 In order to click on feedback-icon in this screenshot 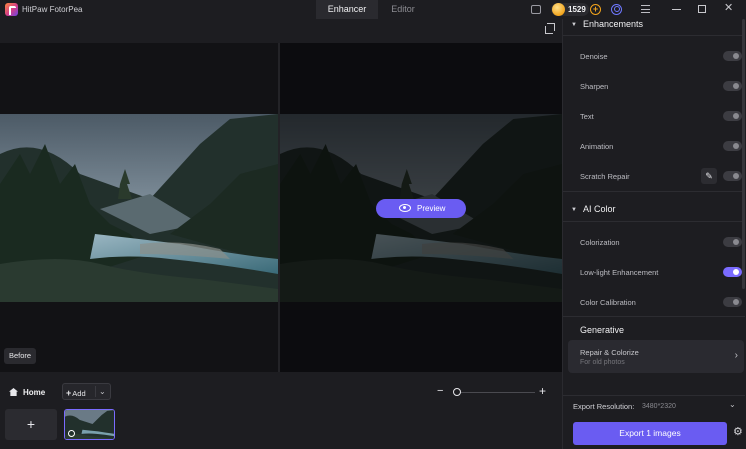, I will do `click(536, 9)`.